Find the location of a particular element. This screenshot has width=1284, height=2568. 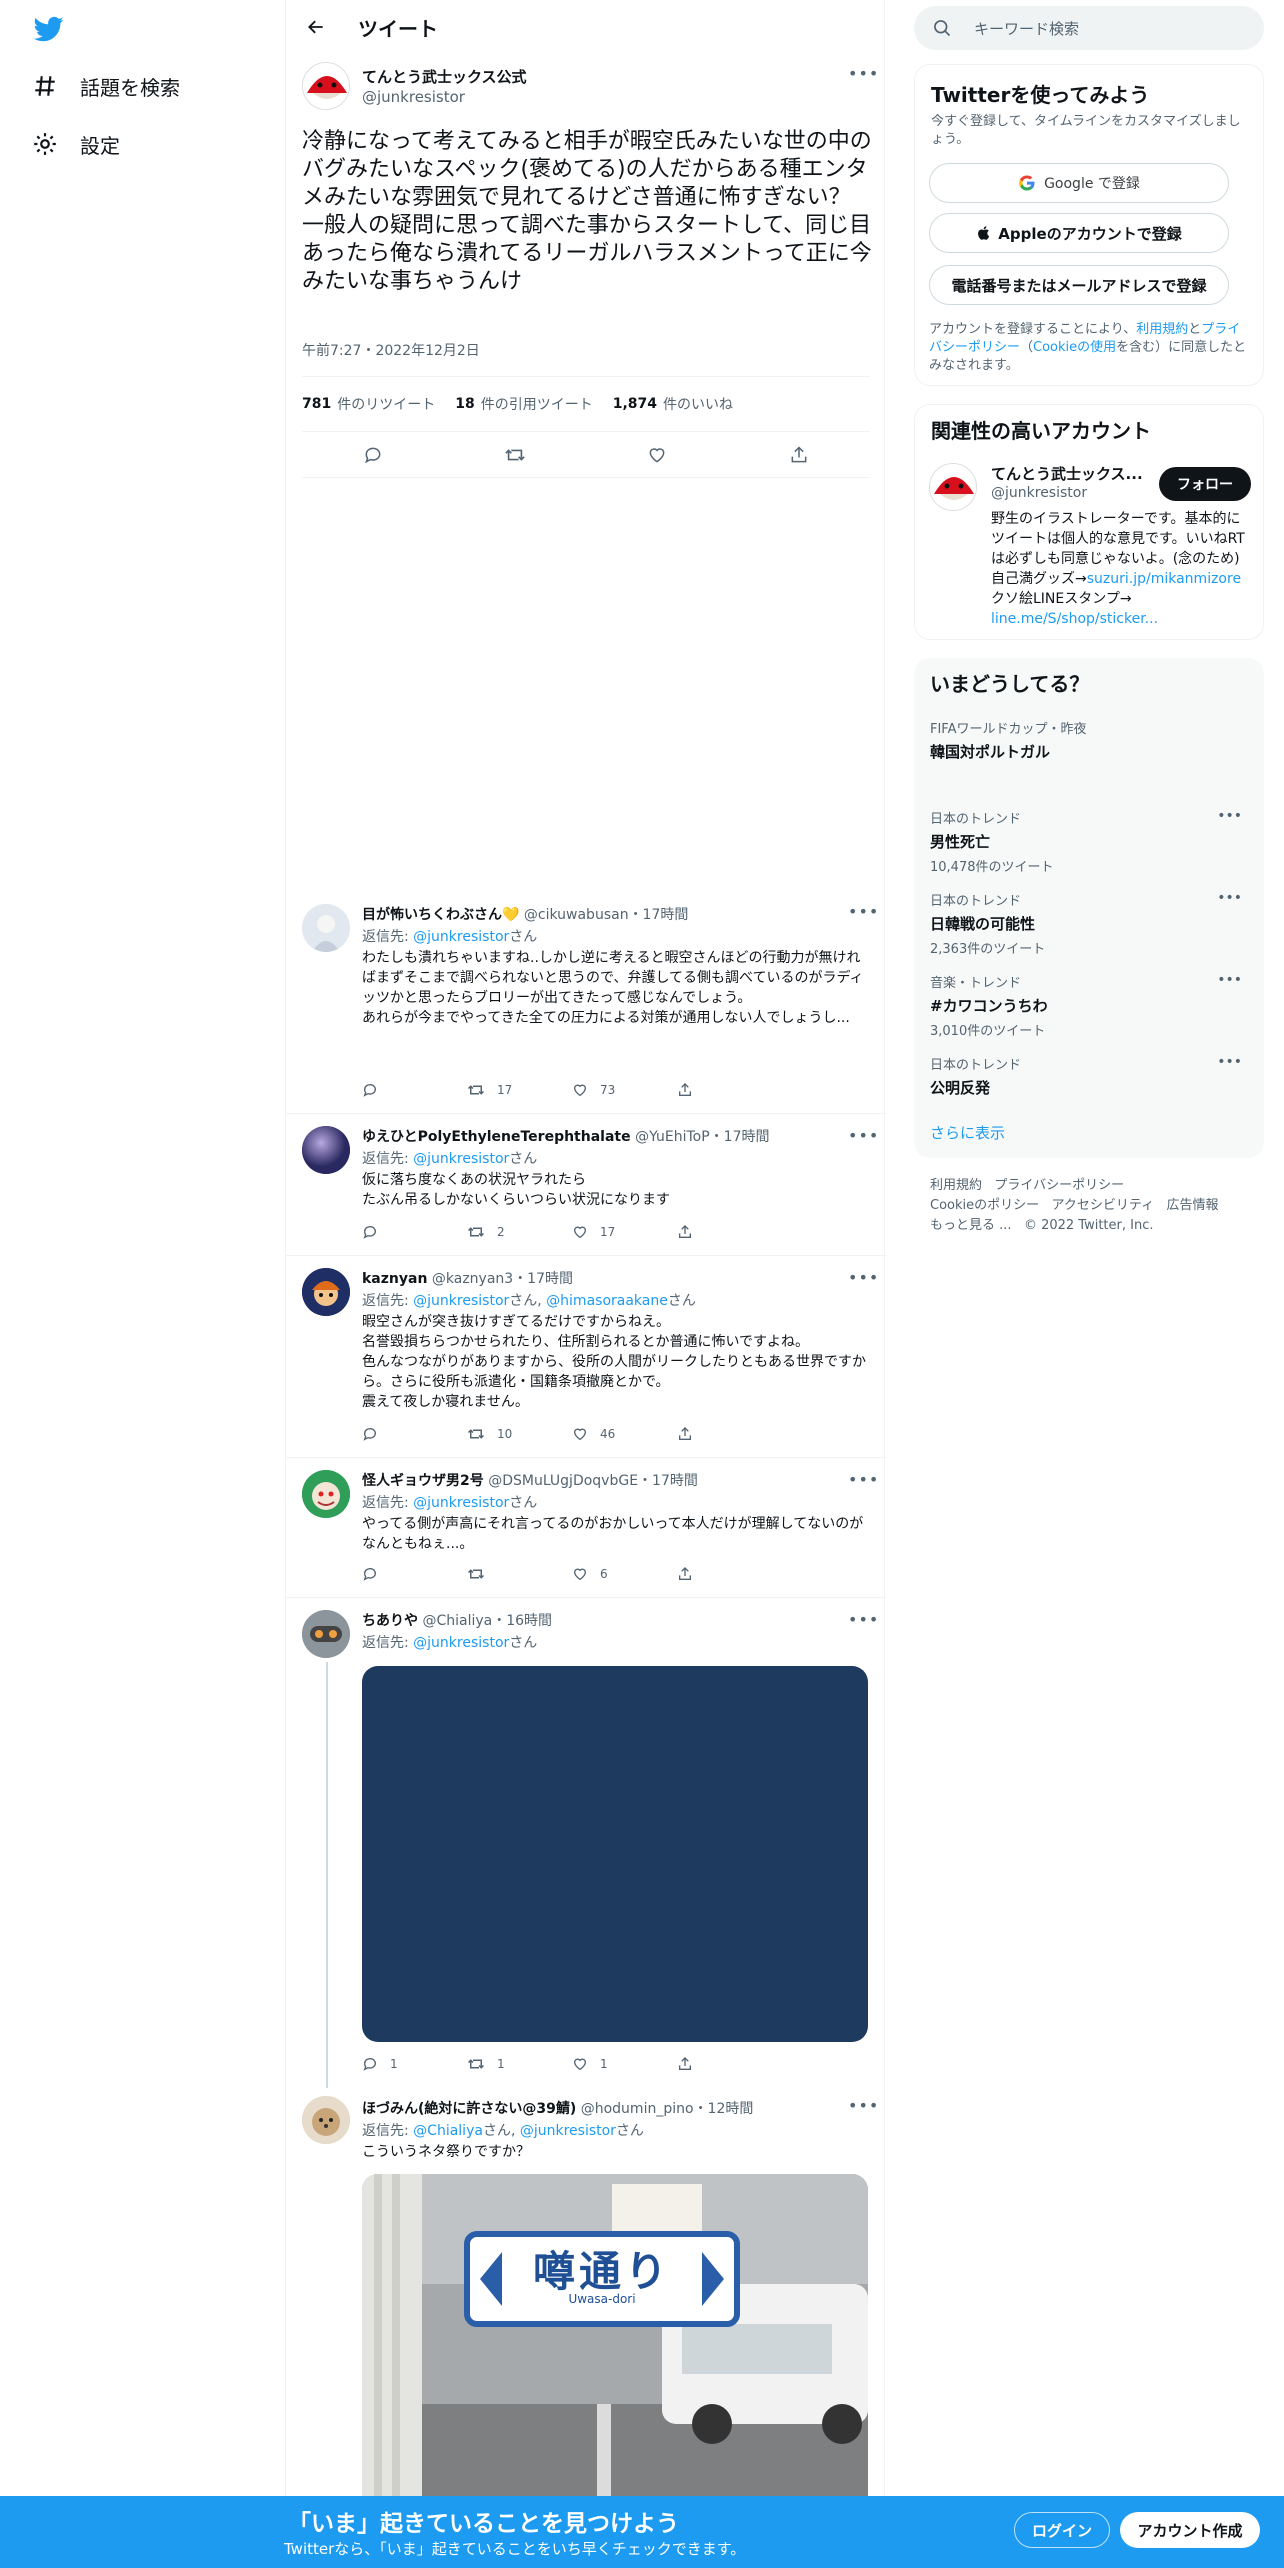

terms-link: 利用規約 is located at coordinates (1162, 329).